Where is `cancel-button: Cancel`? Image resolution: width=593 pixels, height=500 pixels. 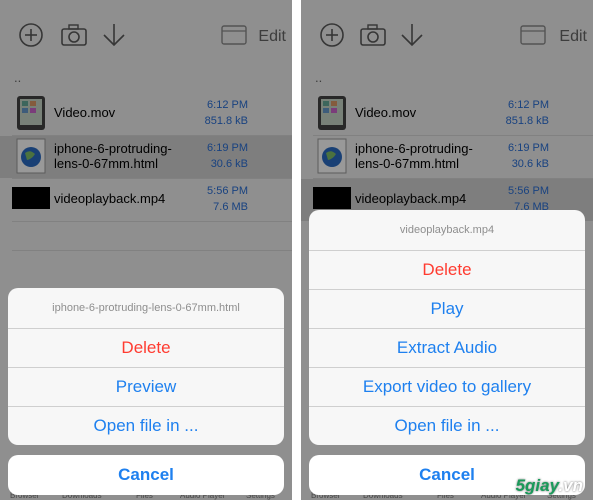 cancel-button: Cancel is located at coordinates (146, 475).